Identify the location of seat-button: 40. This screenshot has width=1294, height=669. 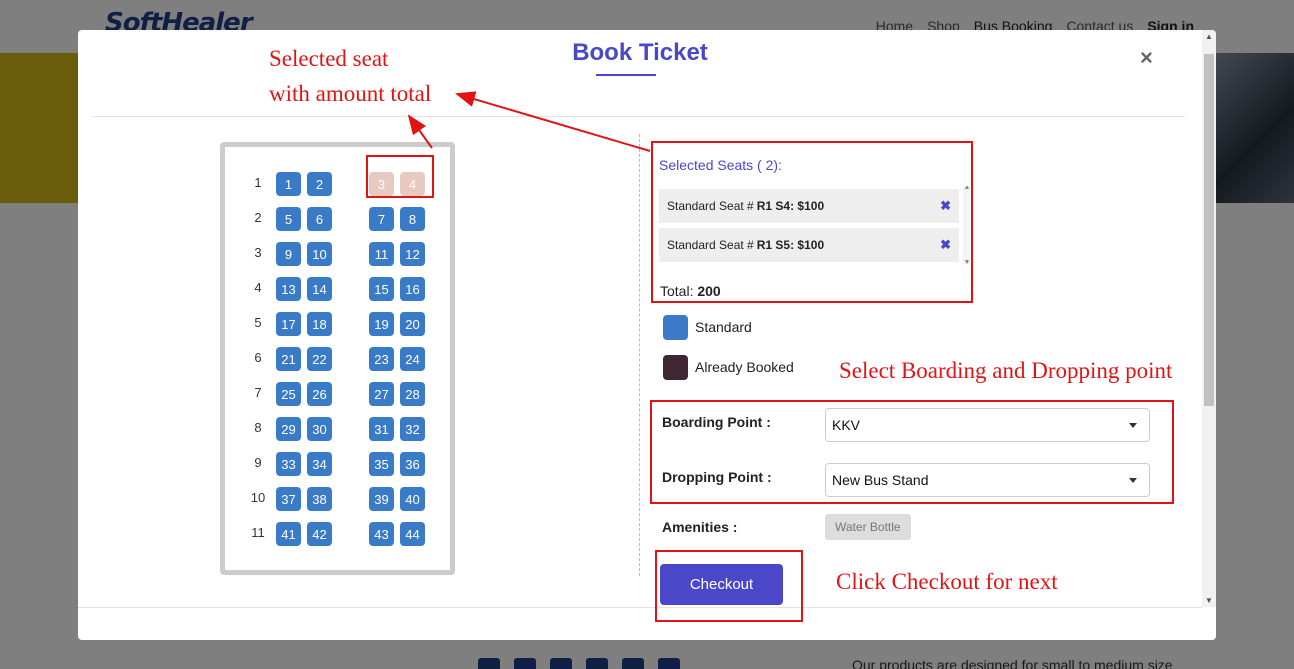
(412, 499).